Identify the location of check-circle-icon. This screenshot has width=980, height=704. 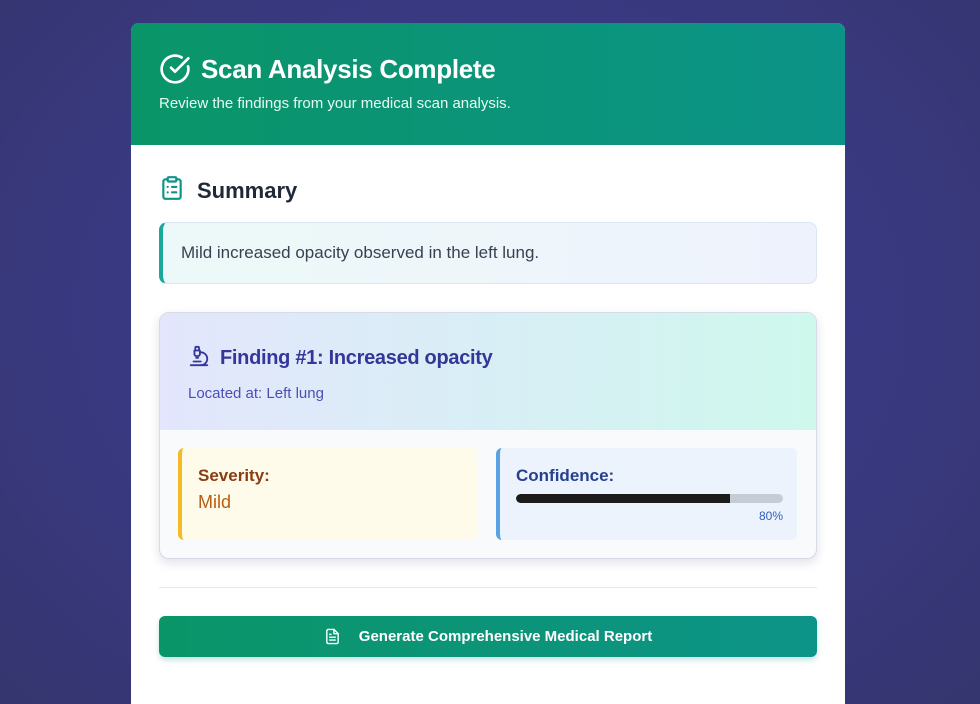
(175, 69).